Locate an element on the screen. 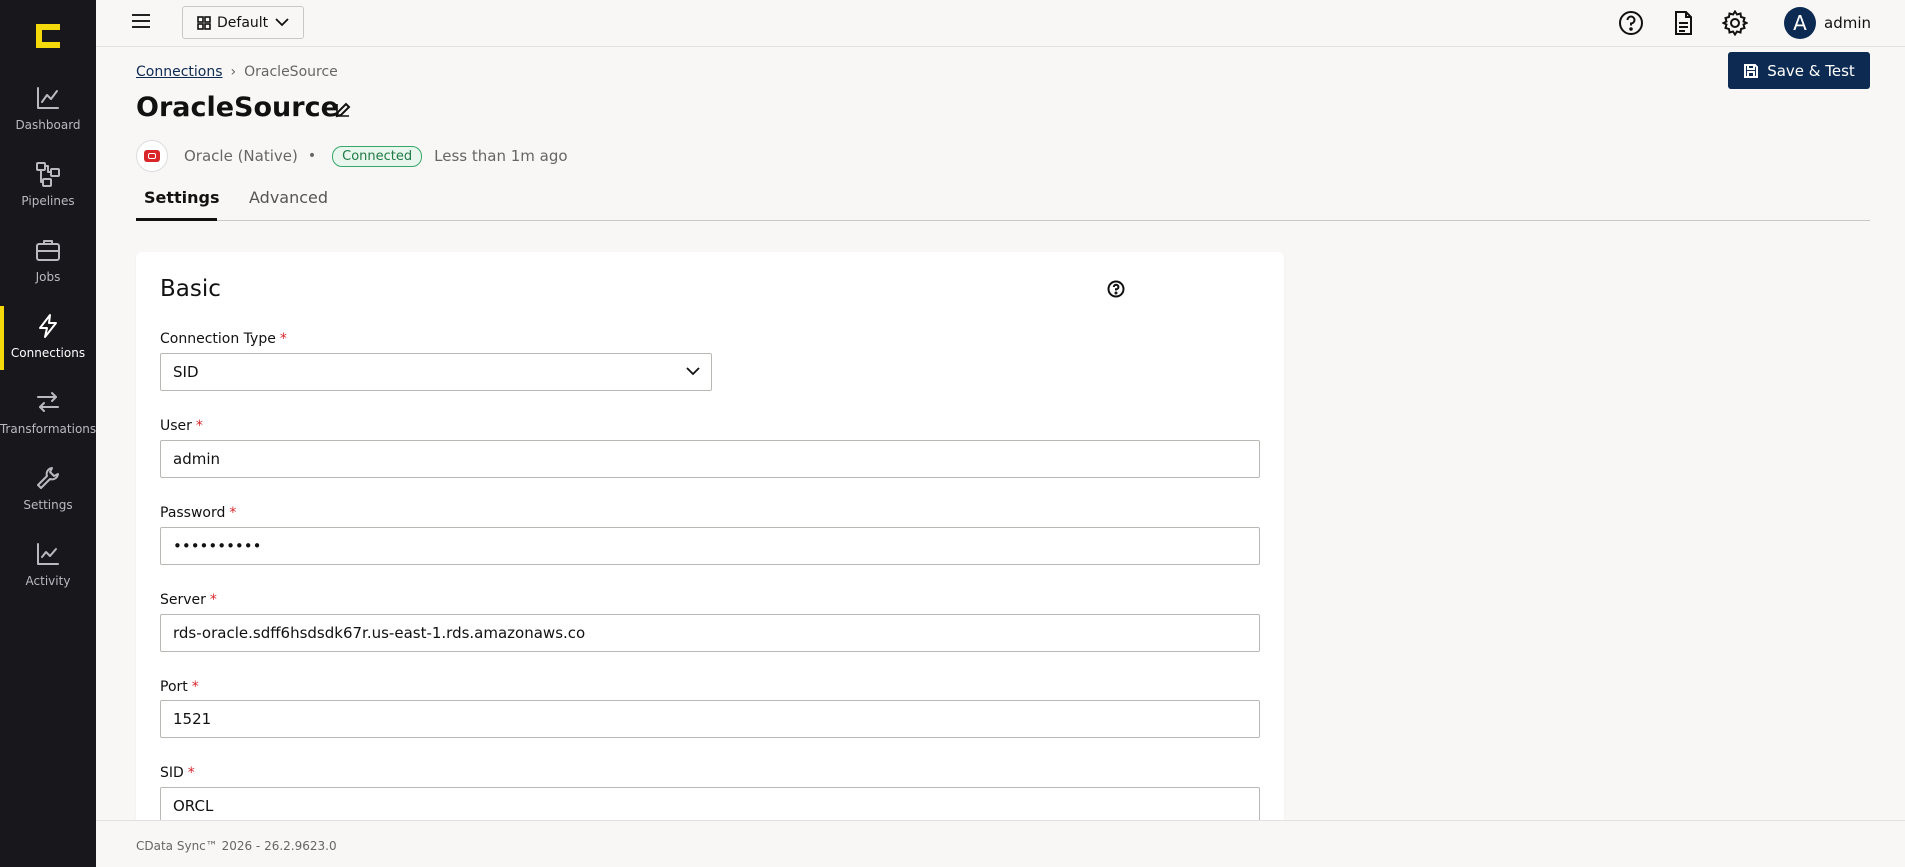  chart-line-icon is located at coordinates (48, 98).